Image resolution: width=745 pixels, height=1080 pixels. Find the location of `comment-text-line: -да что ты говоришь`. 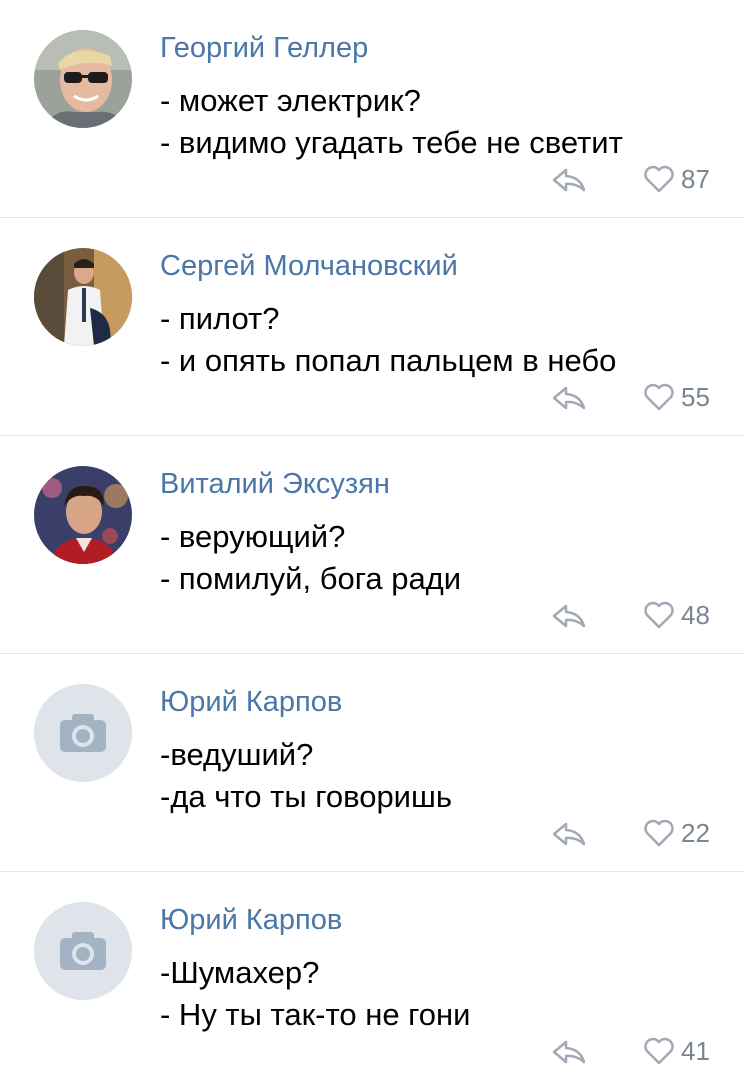

comment-text-line: -да что ты говоришь is located at coordinates (306, 796).